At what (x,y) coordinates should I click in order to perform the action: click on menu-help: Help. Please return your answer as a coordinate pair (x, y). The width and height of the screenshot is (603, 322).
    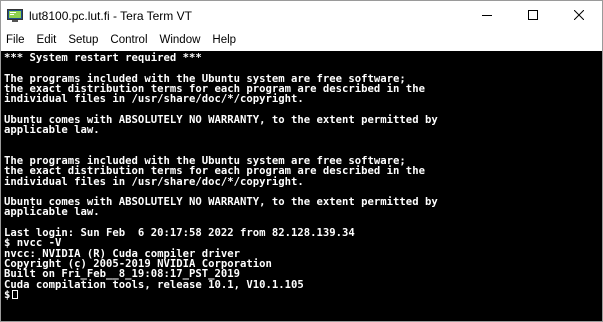
    Looking at the image, I should click on (224, 40).